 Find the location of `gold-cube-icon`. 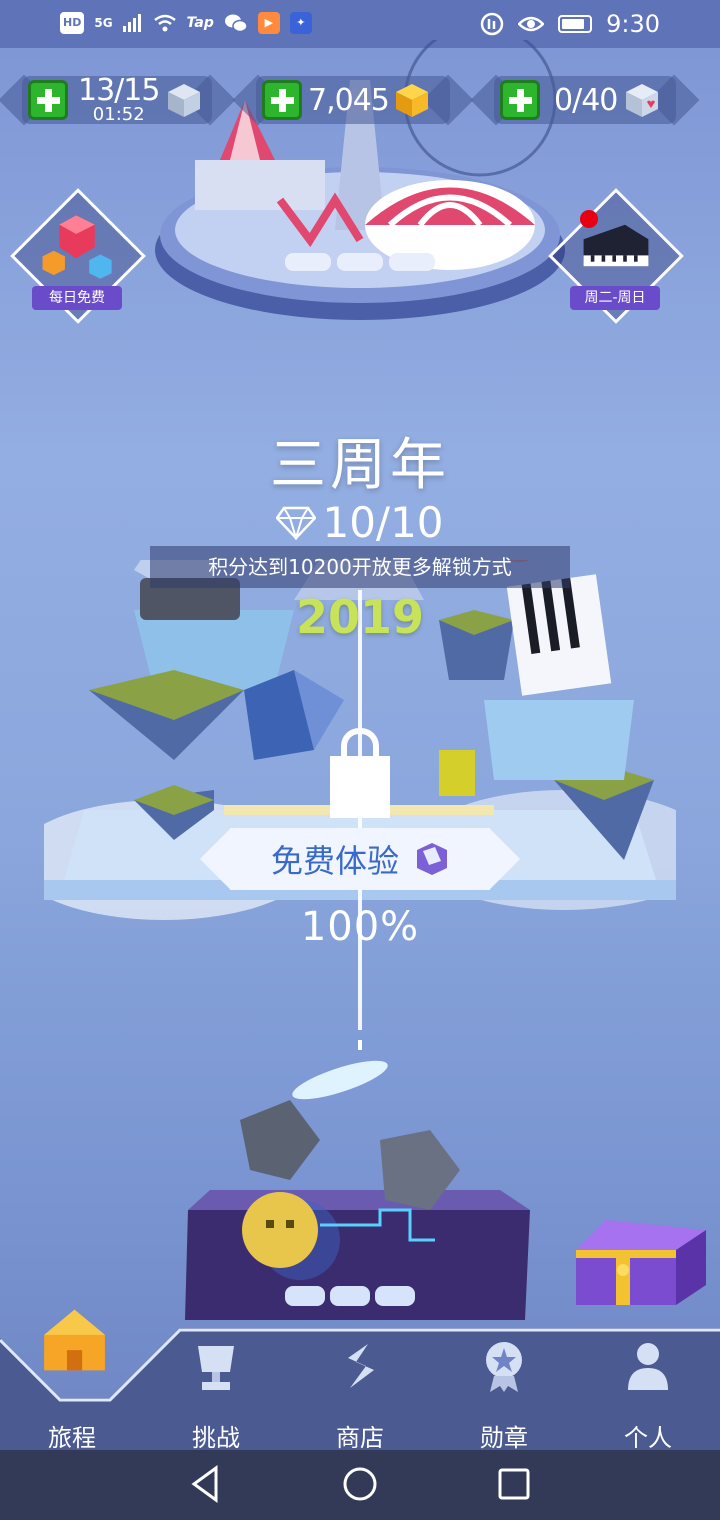

gold-cube-icon is located at coordinates (411, 100).